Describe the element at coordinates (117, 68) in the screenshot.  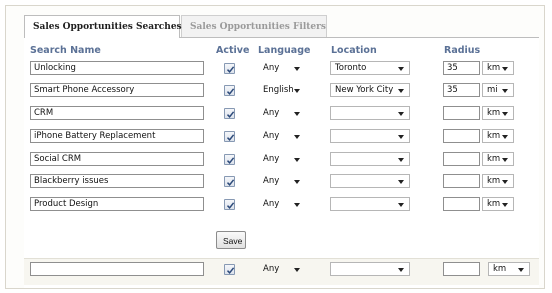
I see `search-name-input: Unlocking` at that location.